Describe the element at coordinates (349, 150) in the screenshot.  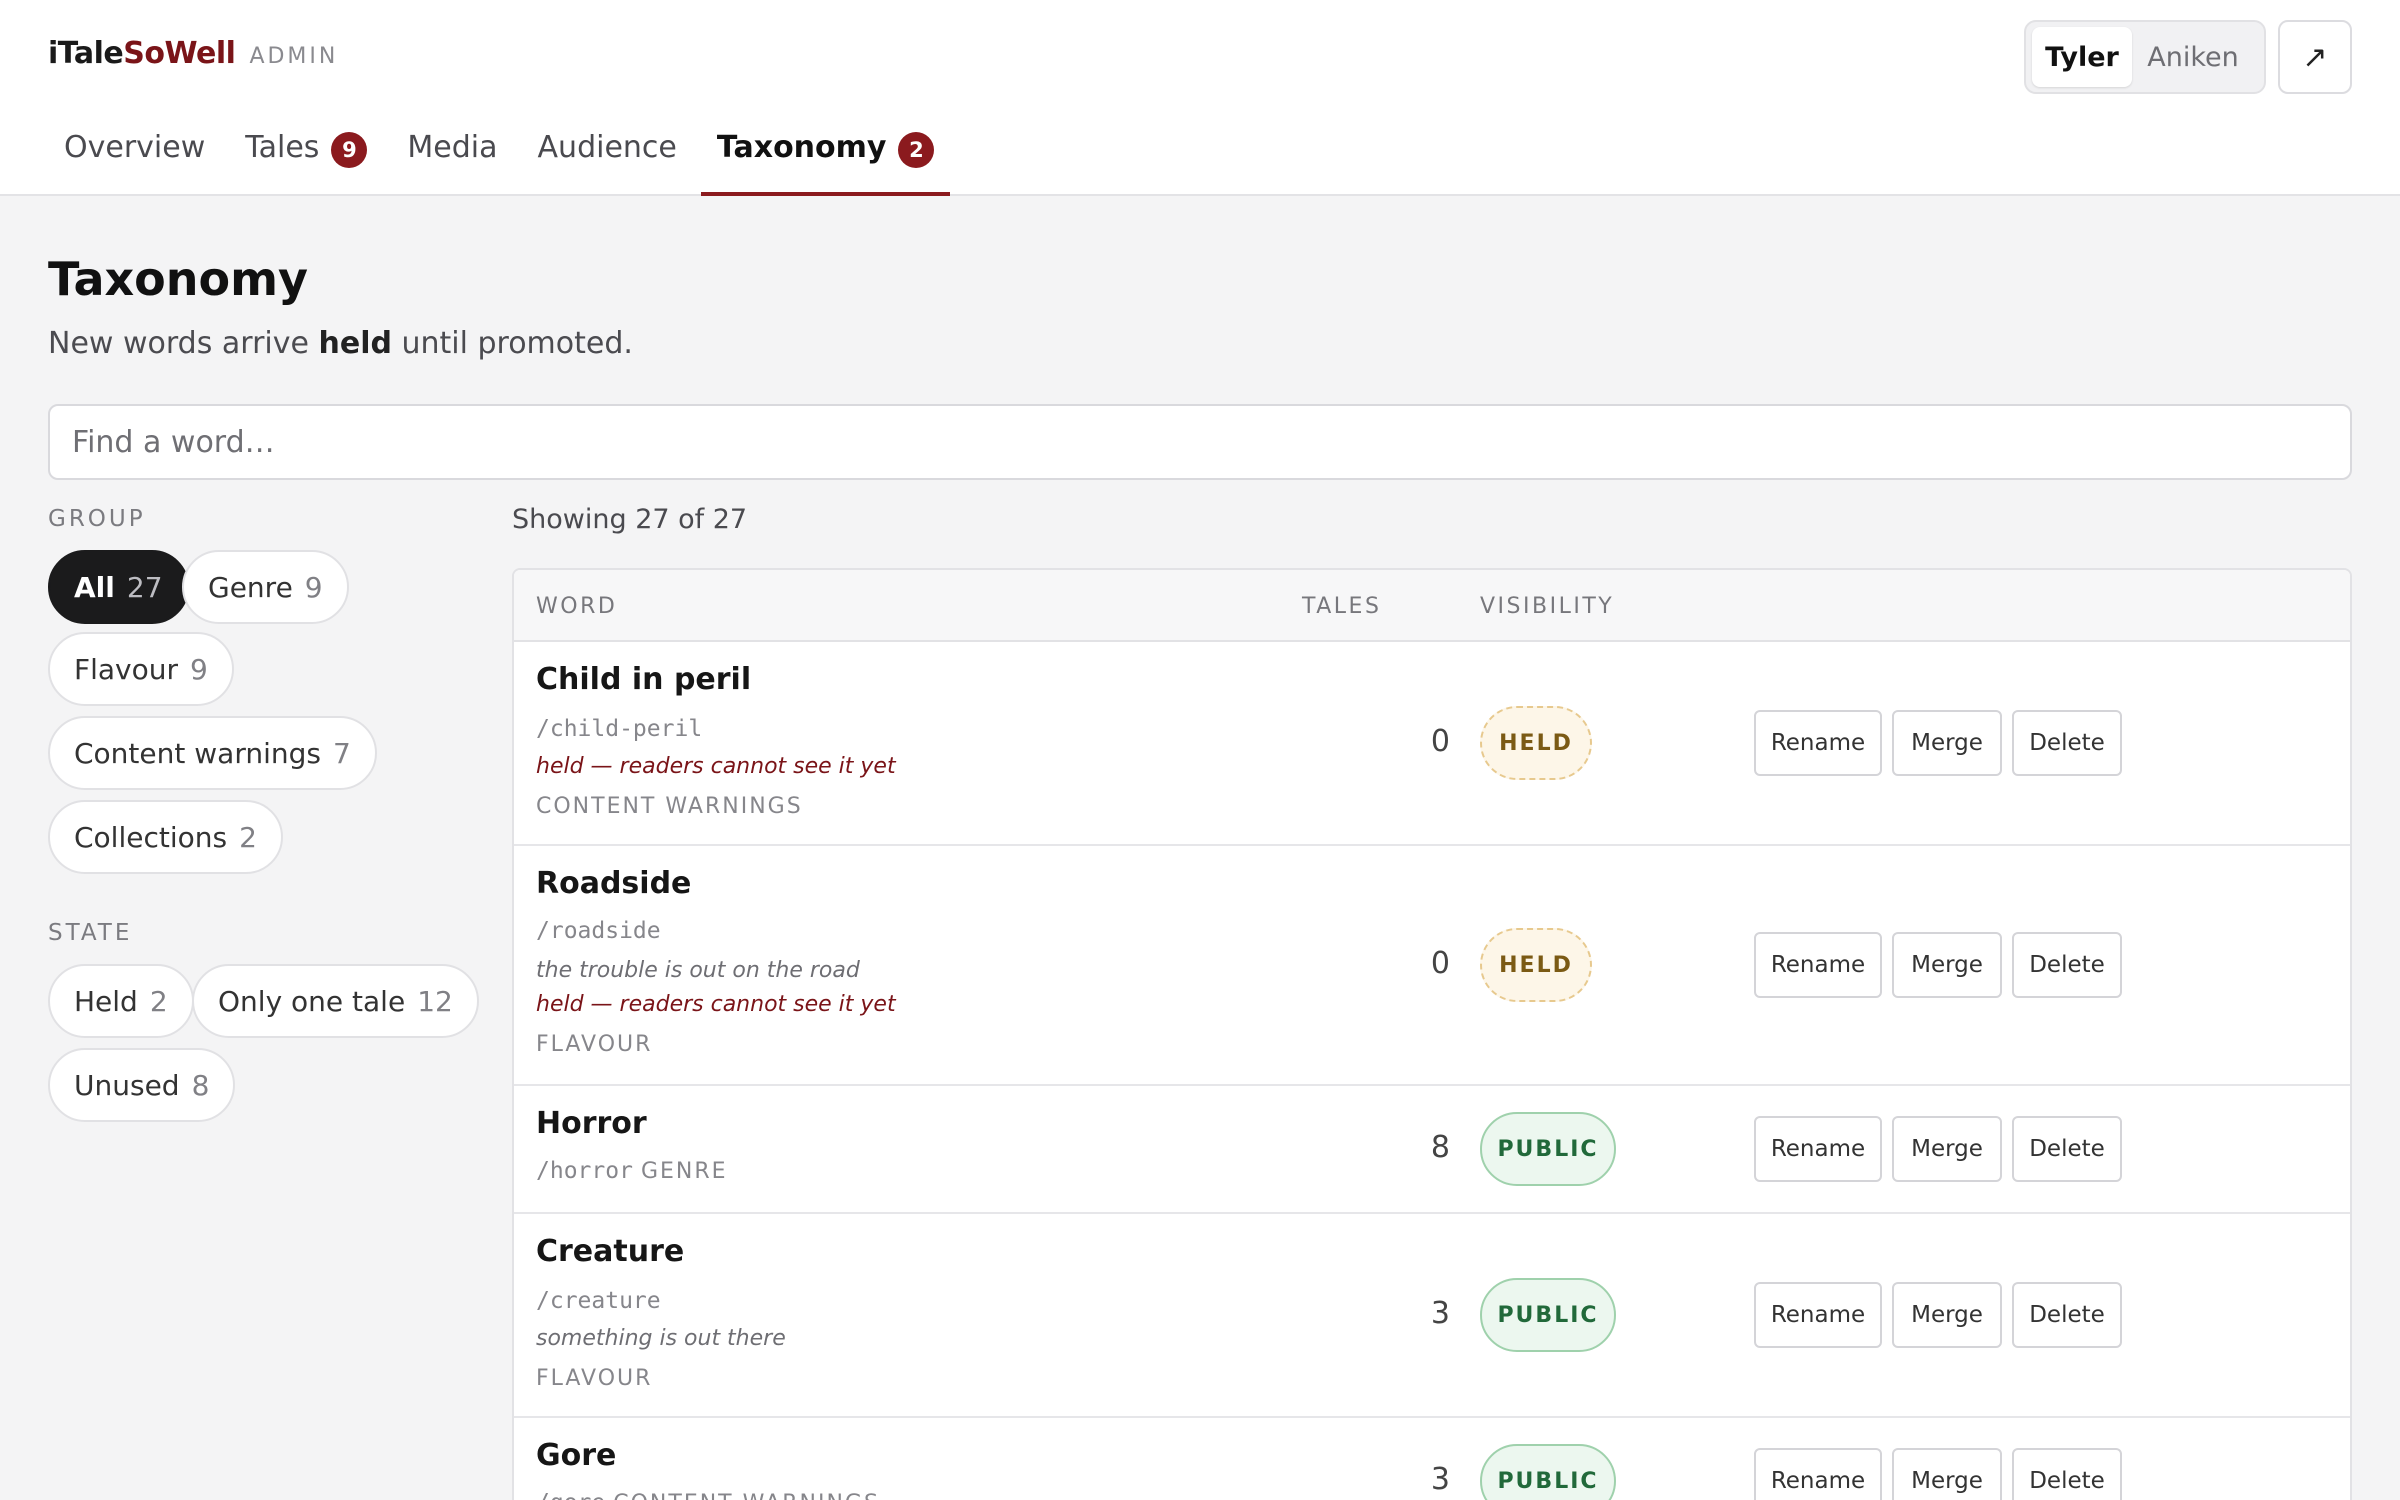
I see `count-badge: 9` at that location.